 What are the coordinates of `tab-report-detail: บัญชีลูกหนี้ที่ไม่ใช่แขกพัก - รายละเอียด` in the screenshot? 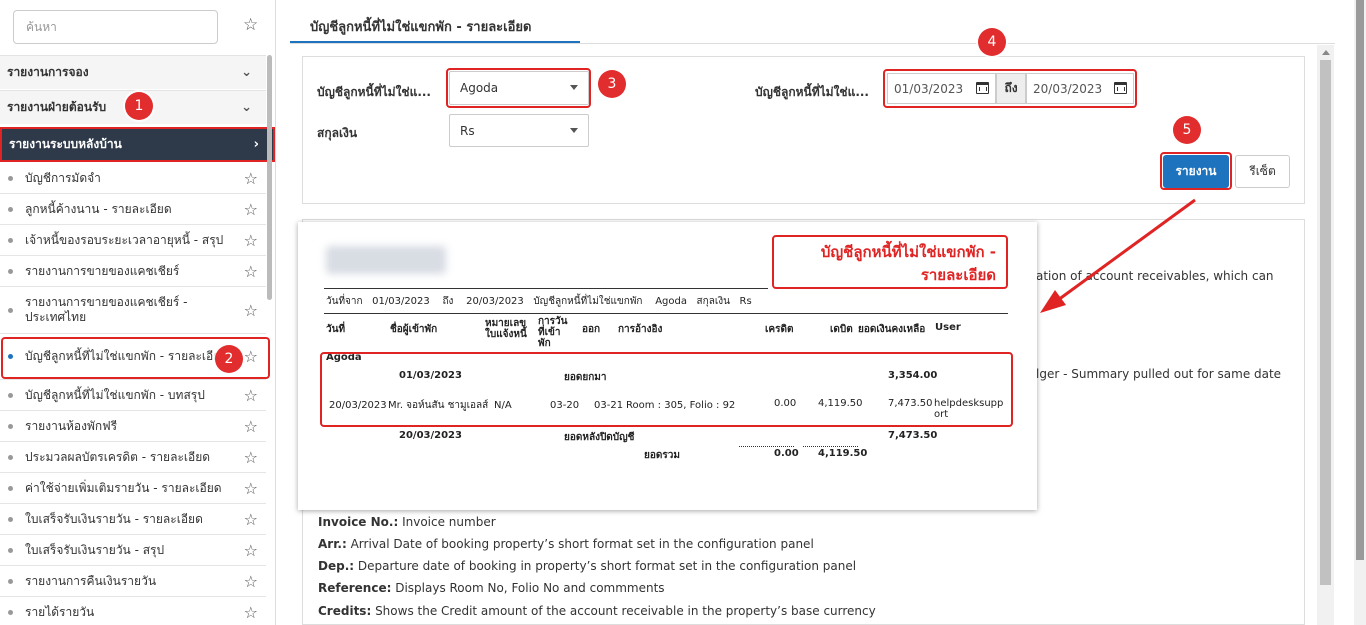 It's located at (435, 27).